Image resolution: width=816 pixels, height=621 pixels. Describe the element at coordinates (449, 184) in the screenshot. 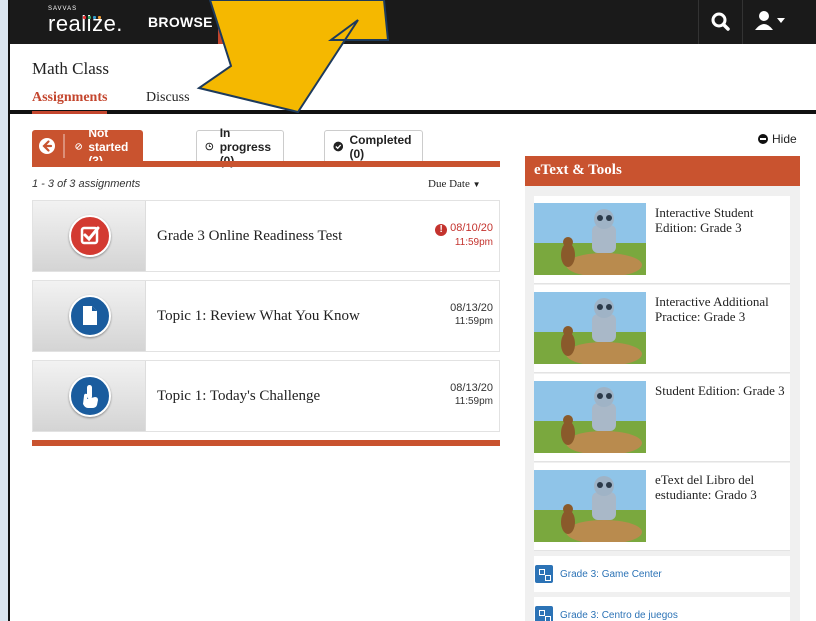

I see `sort-label: Due Date` at that location.